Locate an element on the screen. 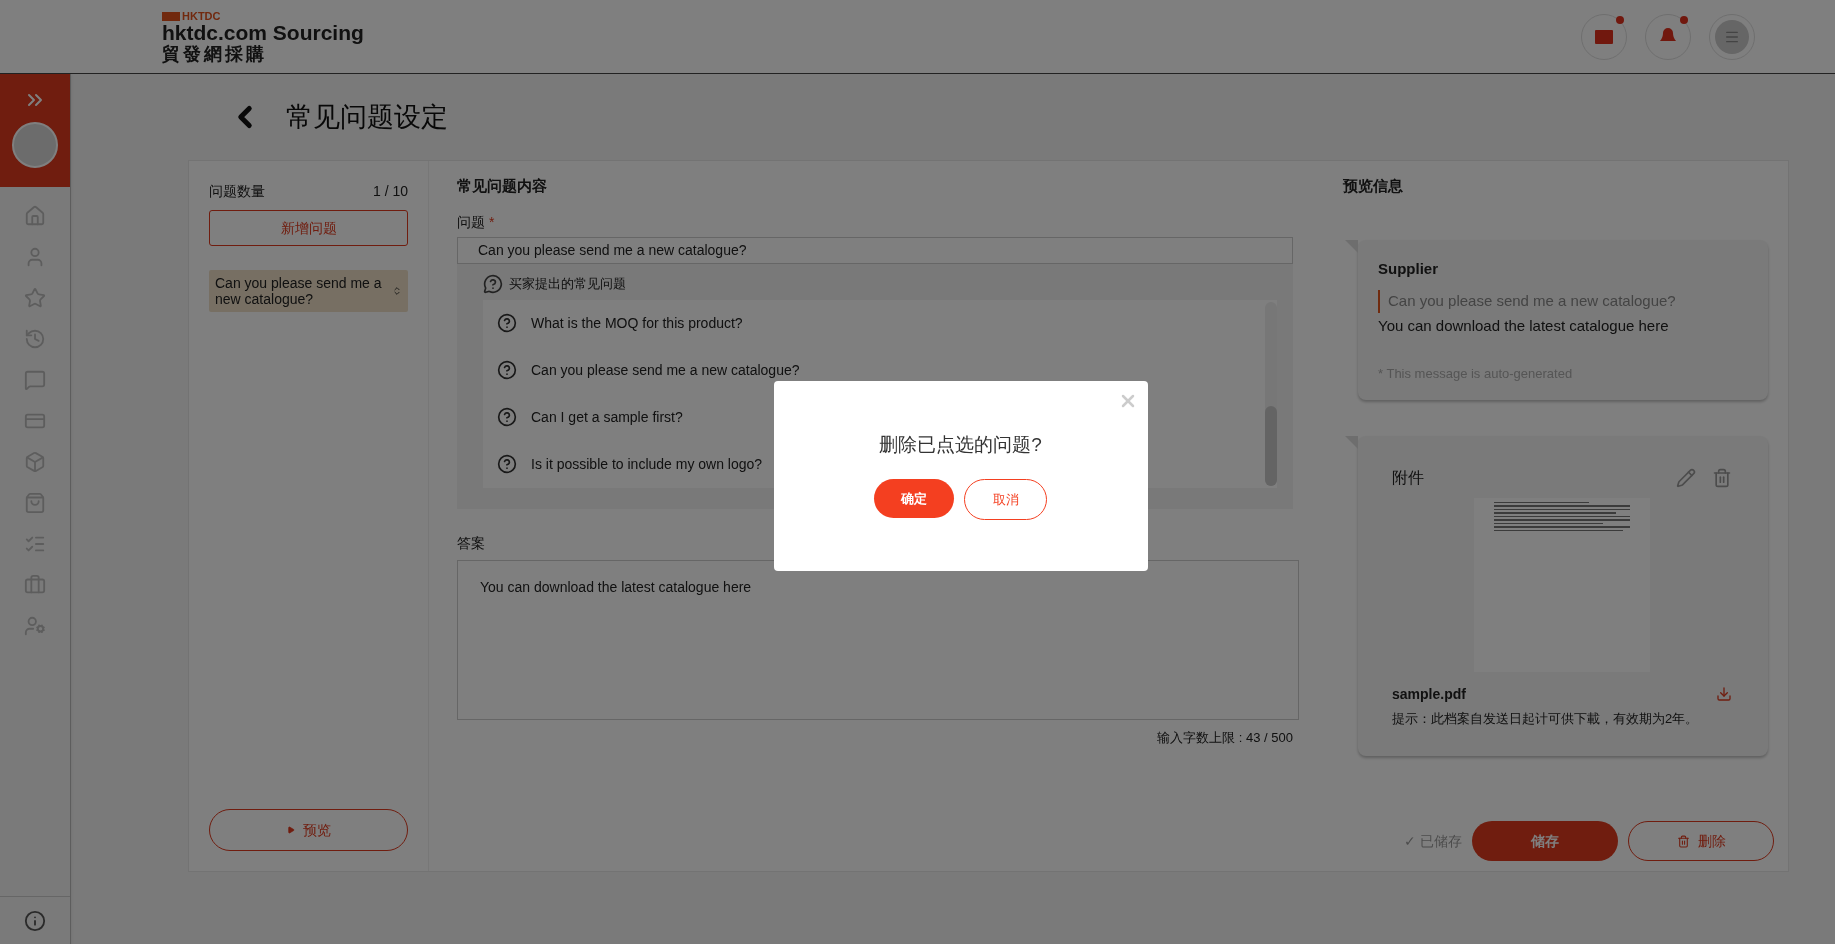 The image size is (1835, 944). answer-label: 答案 is located at coordinates (471, 543).